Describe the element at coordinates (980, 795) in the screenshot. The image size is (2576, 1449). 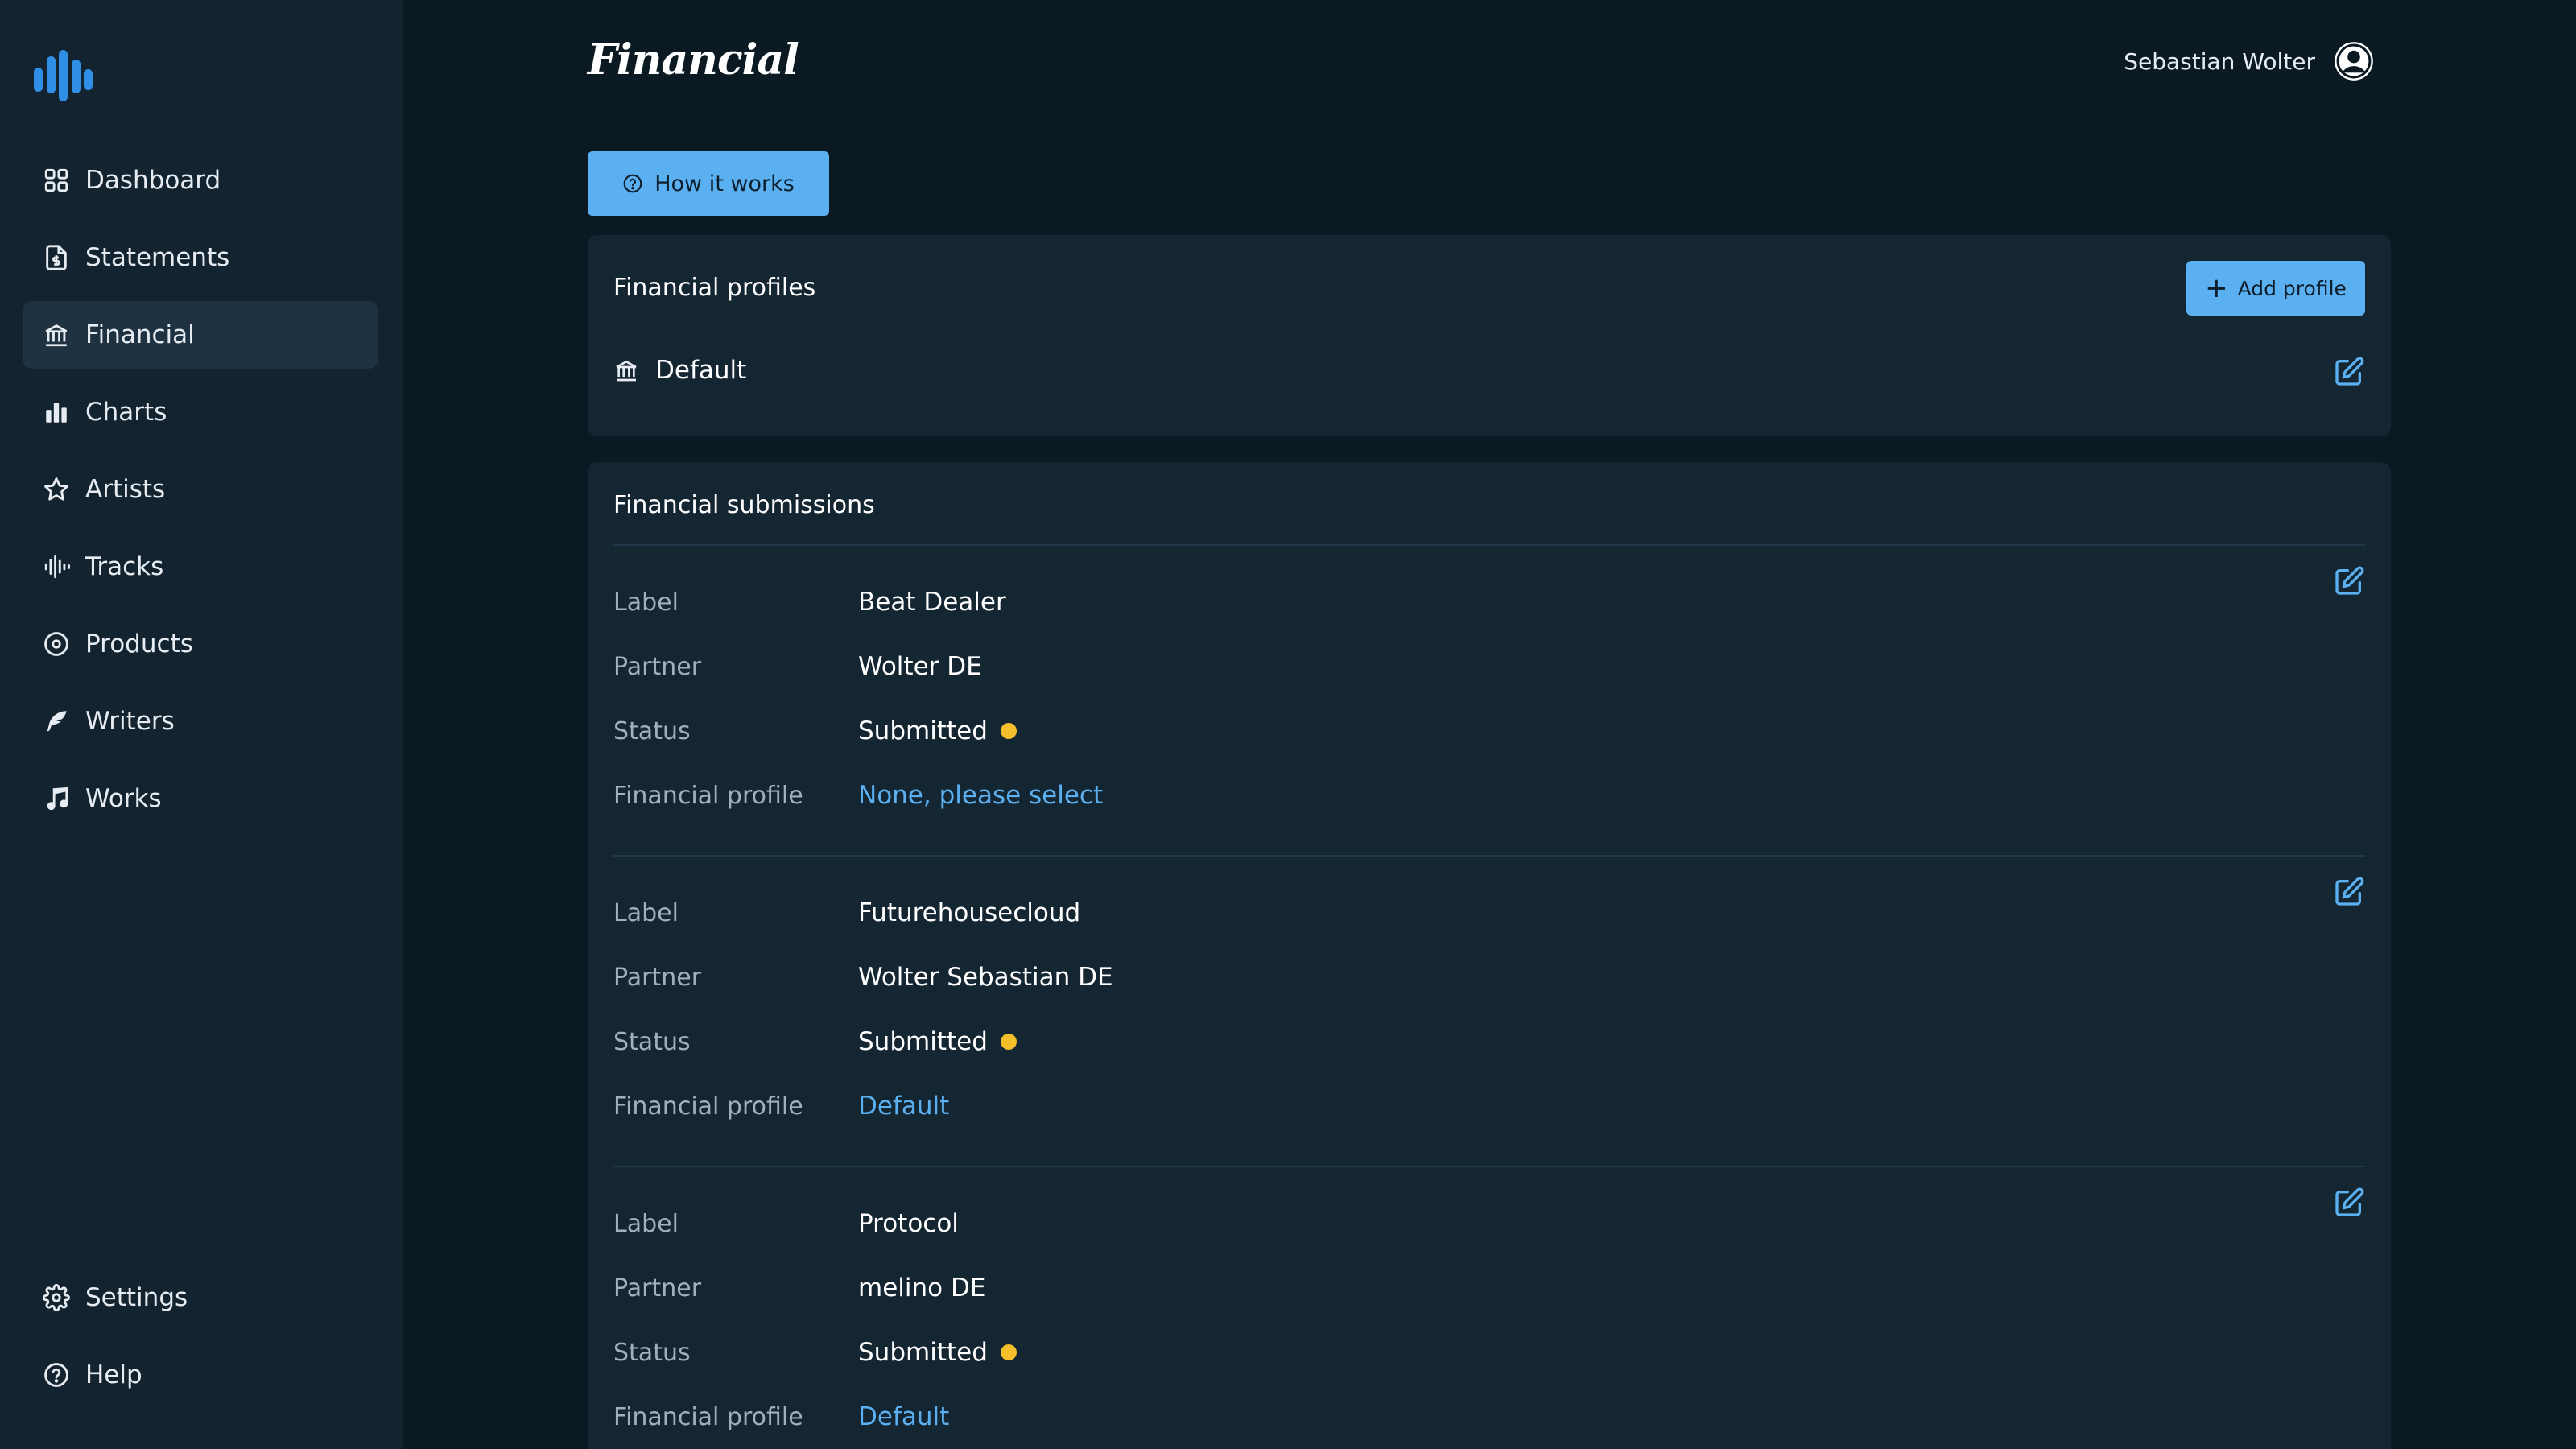
I see `select-profile-link: None, please select` at that location.